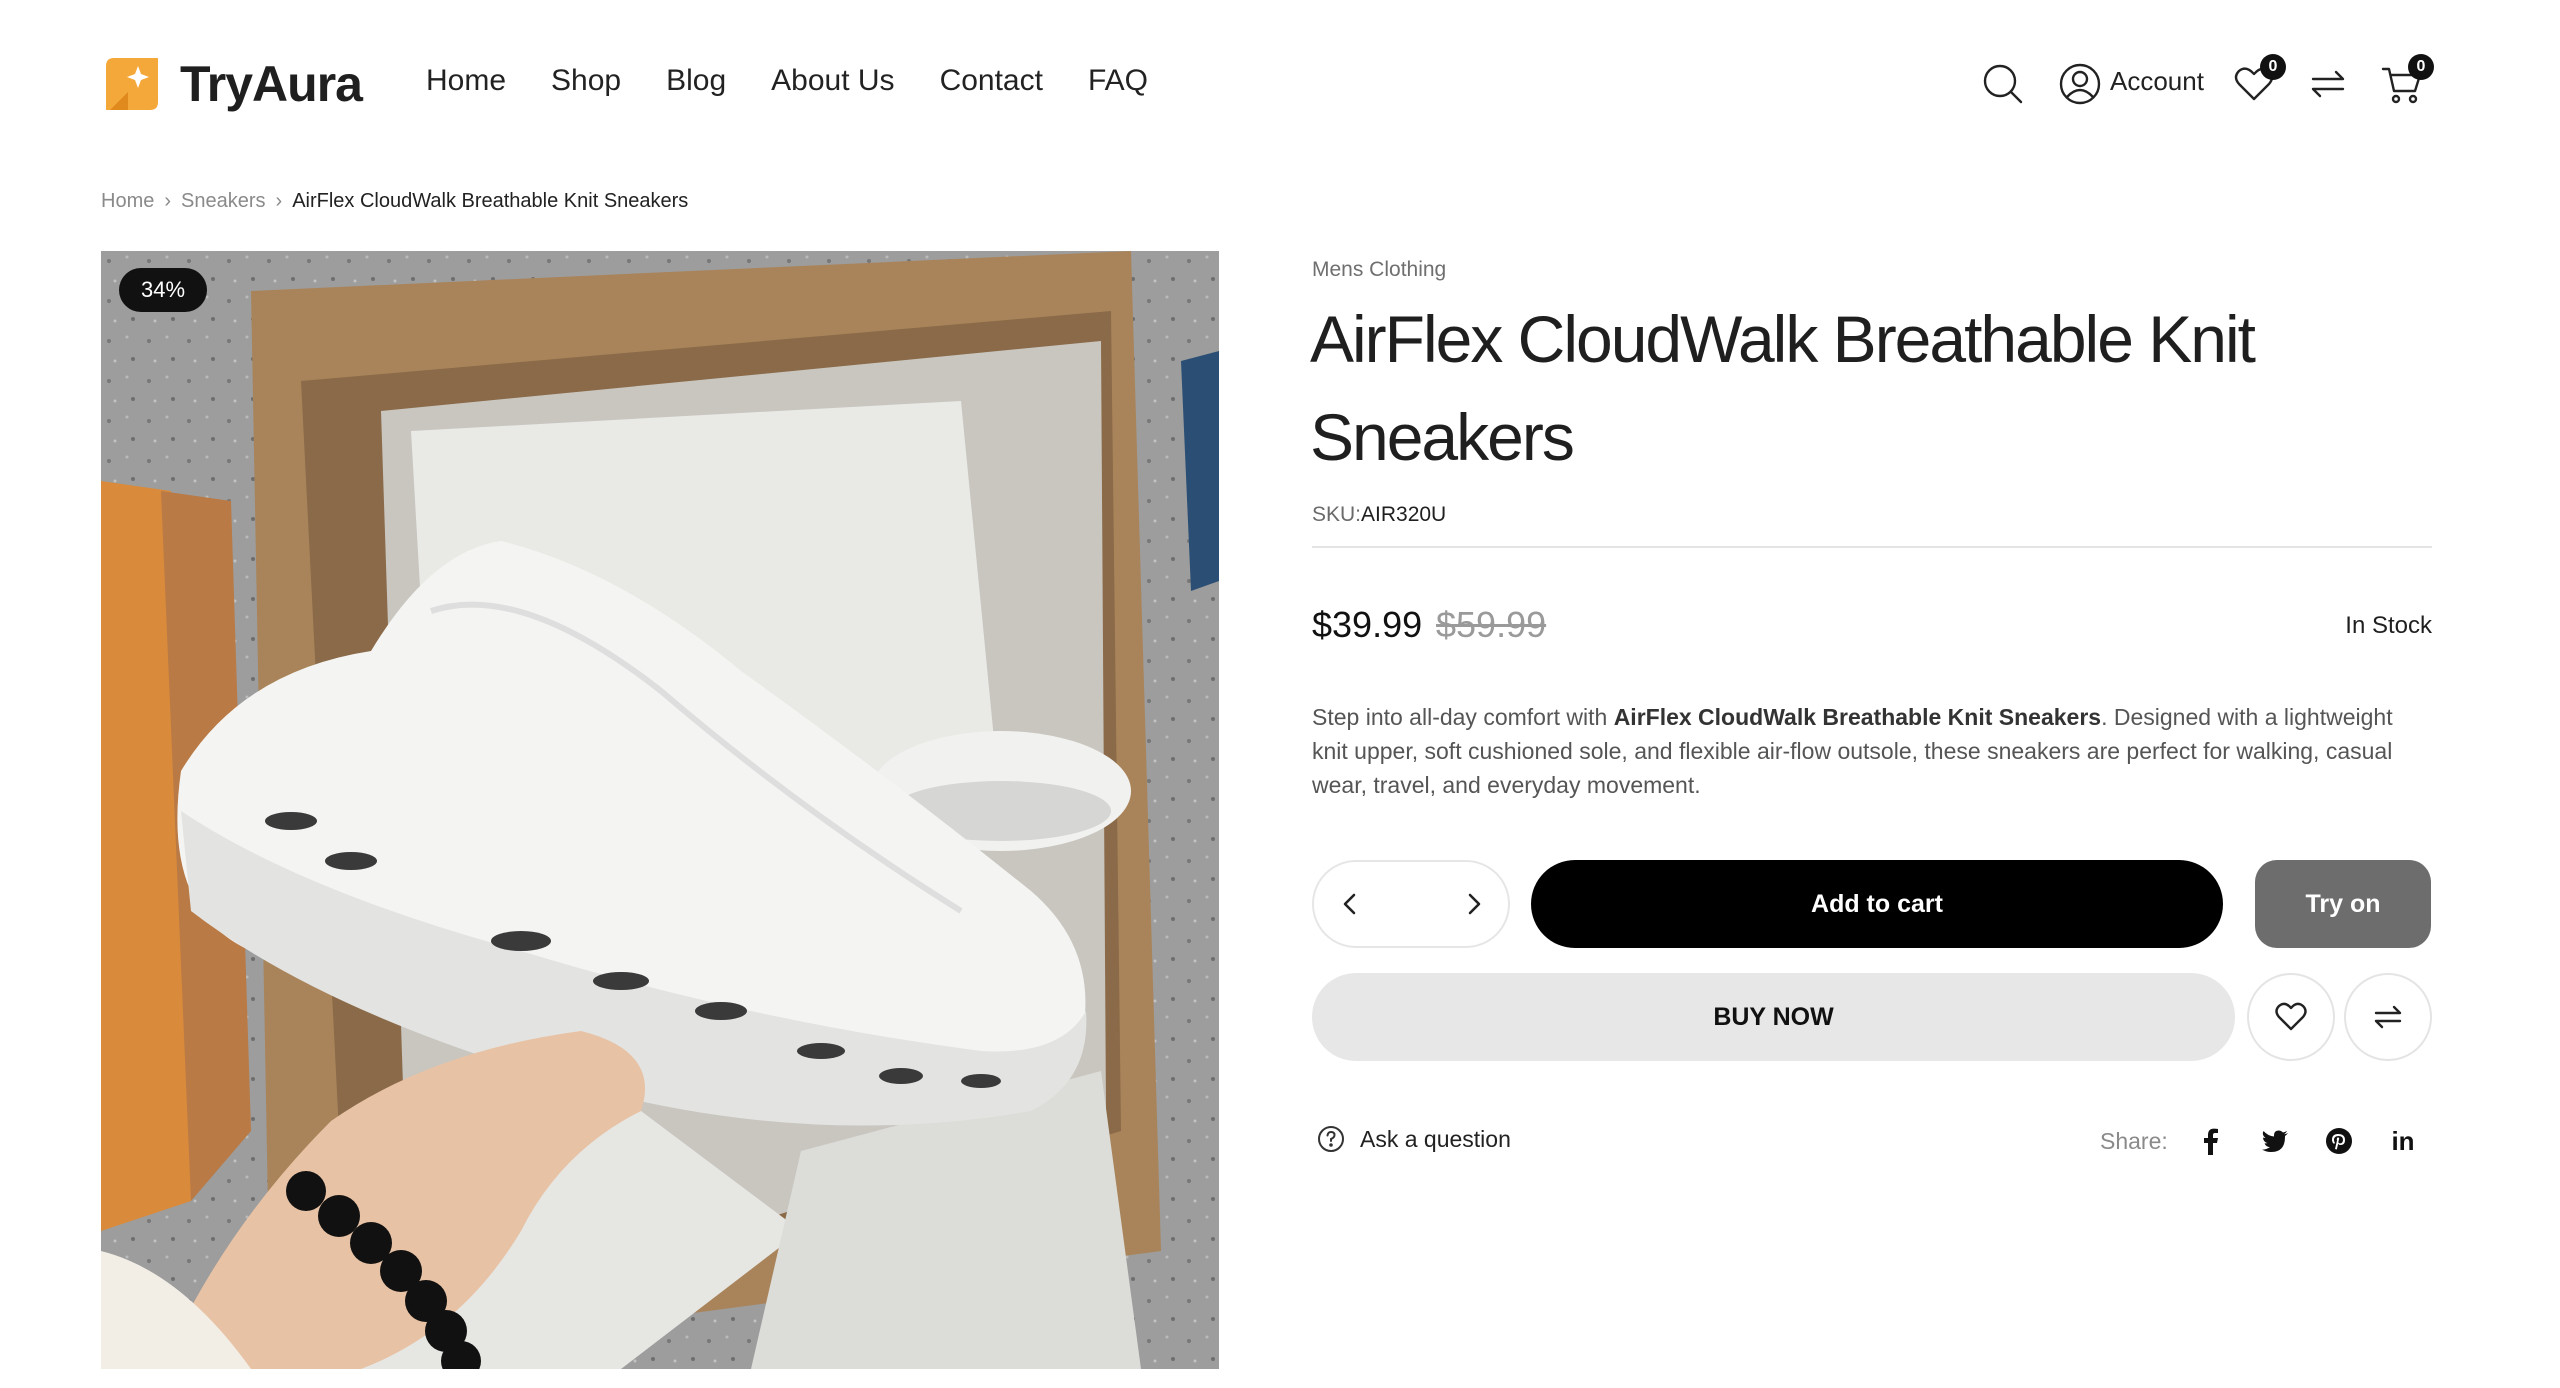 The height and width of the screenshot is (1388, 2560). I want to click on decrease-button, so click(1350, 904).